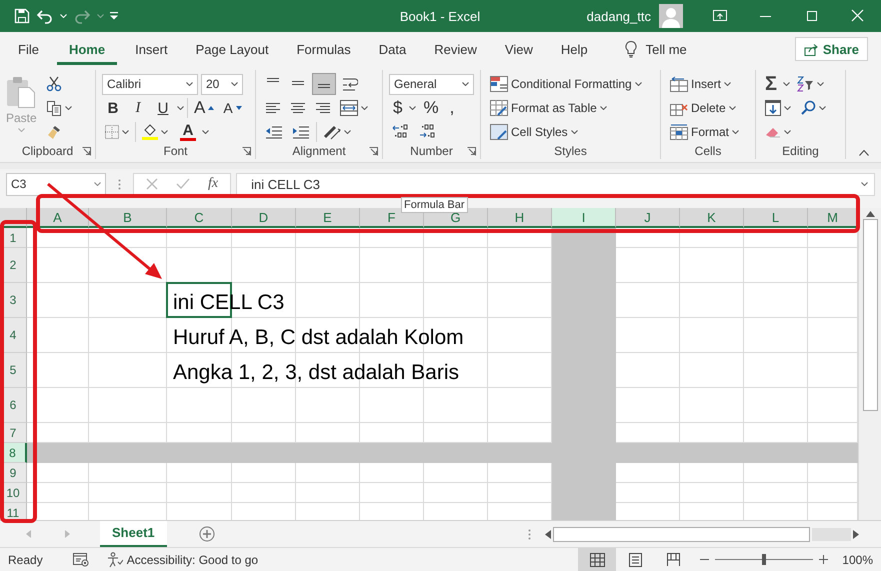 This screenshot has height=571, width=881. I want to click on close-icon, so click(858, 16).